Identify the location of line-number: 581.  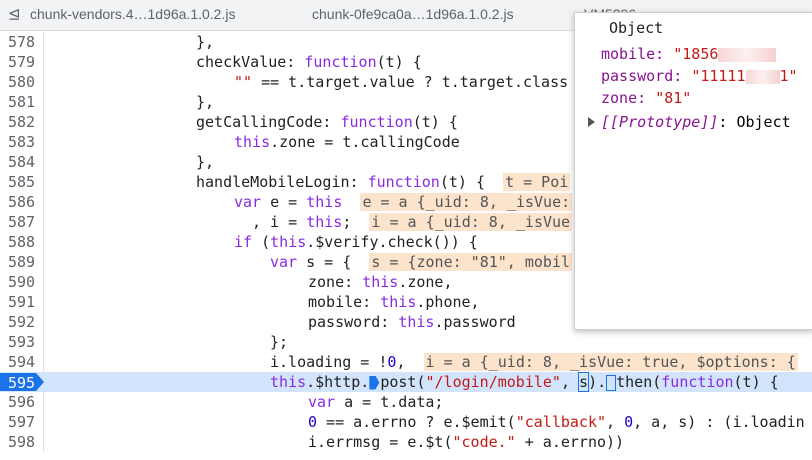
(20, 102).